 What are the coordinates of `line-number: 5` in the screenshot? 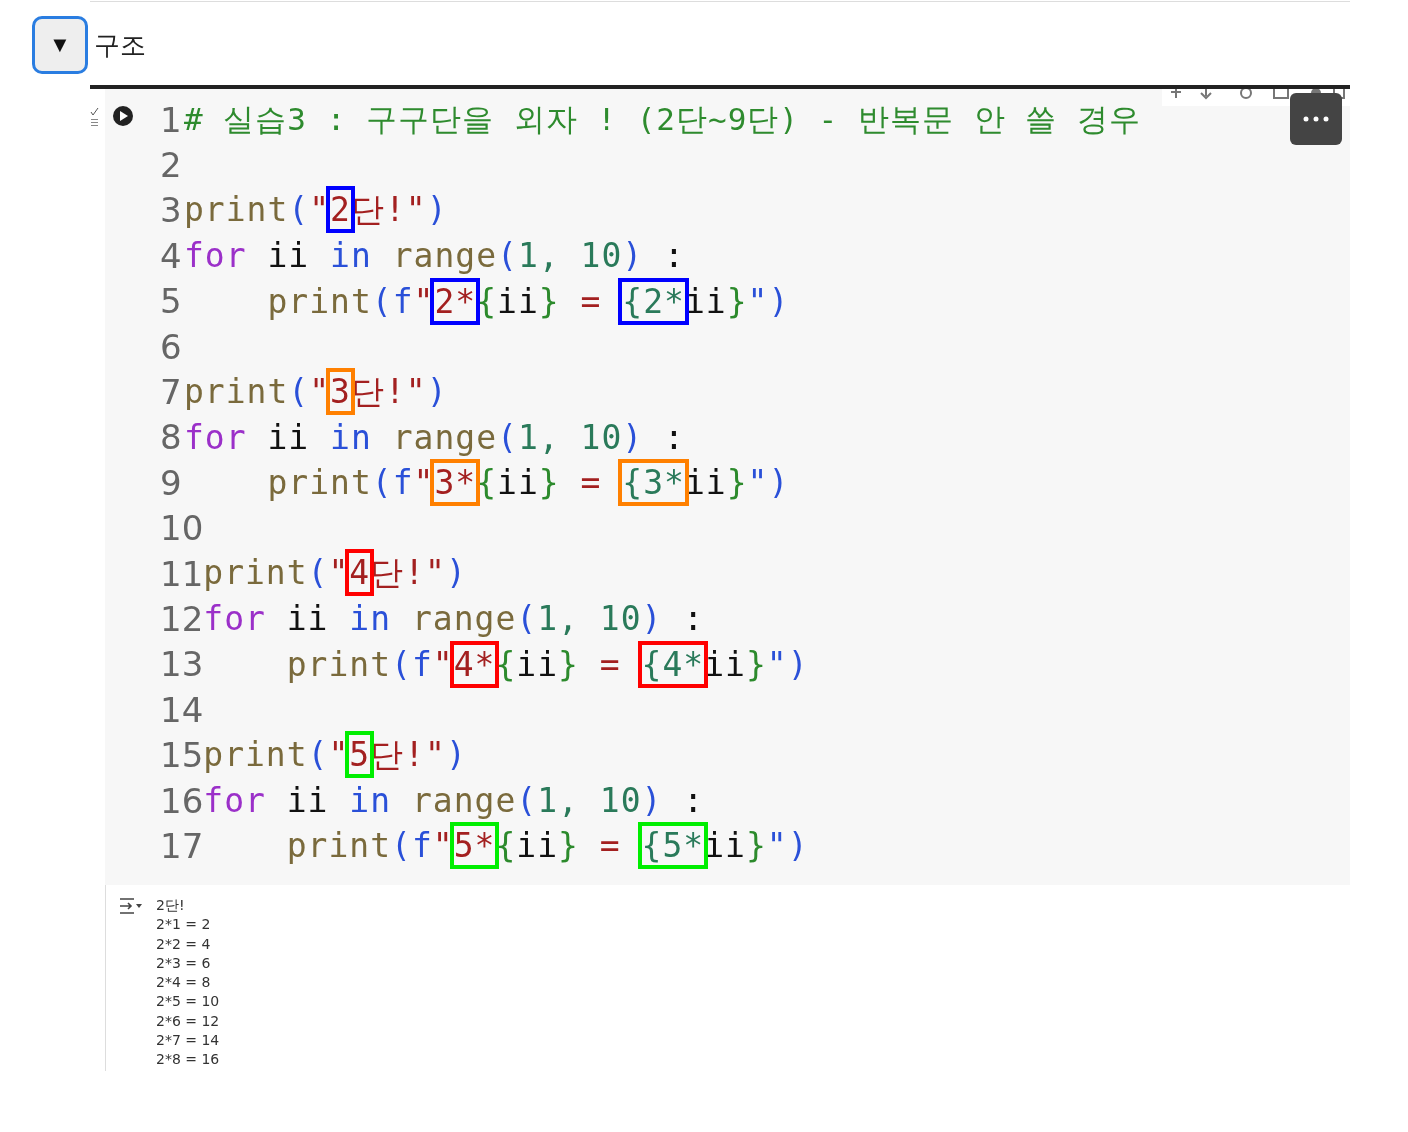 It's located at (171, 301).